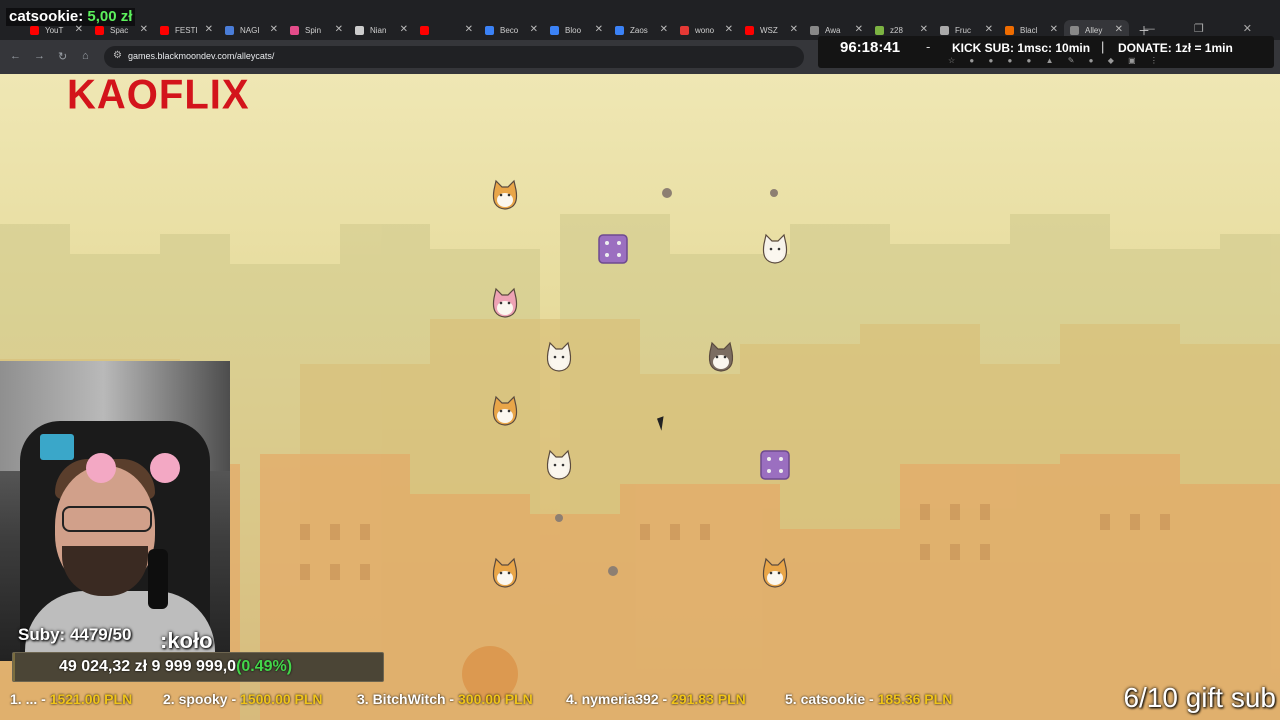 The height and width of the screenshot is (720, 1280). I want to click on chair-logo, so click(57, 447).